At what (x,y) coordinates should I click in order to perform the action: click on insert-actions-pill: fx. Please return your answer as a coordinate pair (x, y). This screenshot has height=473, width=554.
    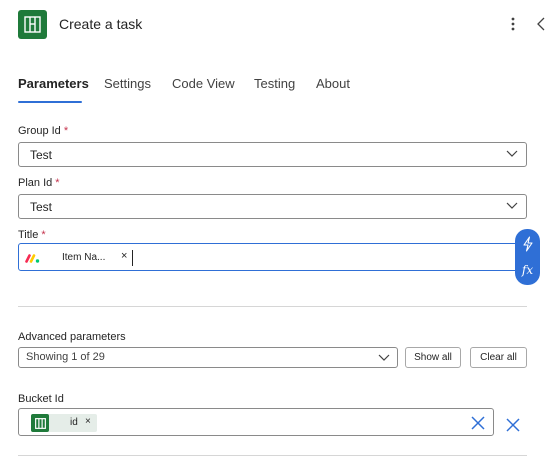
    Looking at the image, I should click on (527, 257).